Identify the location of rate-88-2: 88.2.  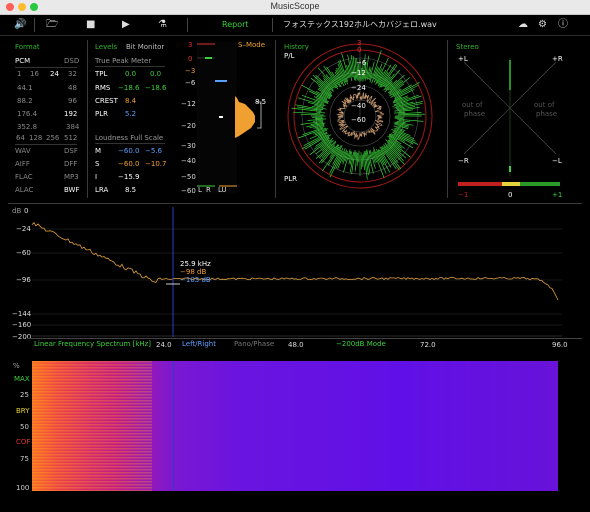
(25, 101).